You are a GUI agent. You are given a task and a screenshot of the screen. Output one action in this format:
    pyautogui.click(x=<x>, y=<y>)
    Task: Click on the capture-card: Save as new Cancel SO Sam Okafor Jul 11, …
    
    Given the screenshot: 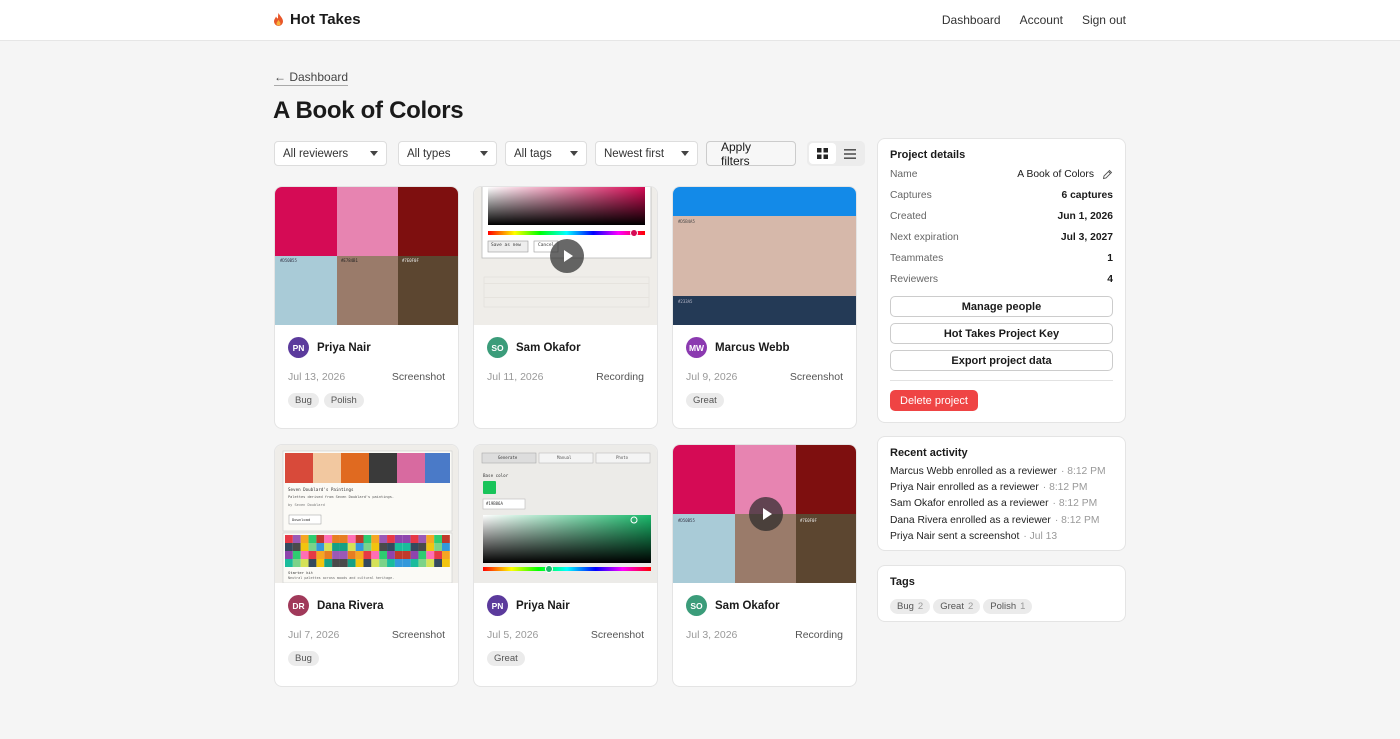 What is the action you would take?
    pyautogui.click(x=565, y=307)
    